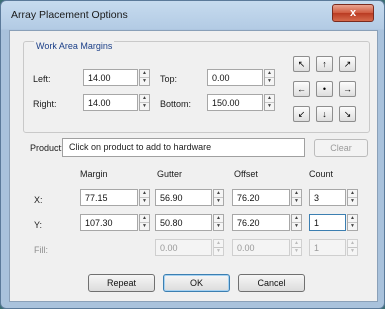 The width and height of the screenshot is (385, 309). What do you see at coordinates (246, 174) in the screenshot?
I see `offset-column-header: Offset` at bounding box center [246, 174].